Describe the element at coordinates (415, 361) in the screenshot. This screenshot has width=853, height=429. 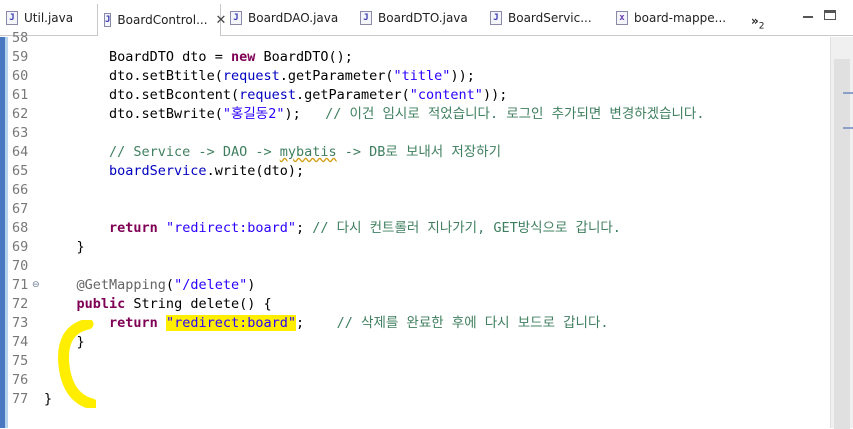
I see `code-line: 75` at that location.